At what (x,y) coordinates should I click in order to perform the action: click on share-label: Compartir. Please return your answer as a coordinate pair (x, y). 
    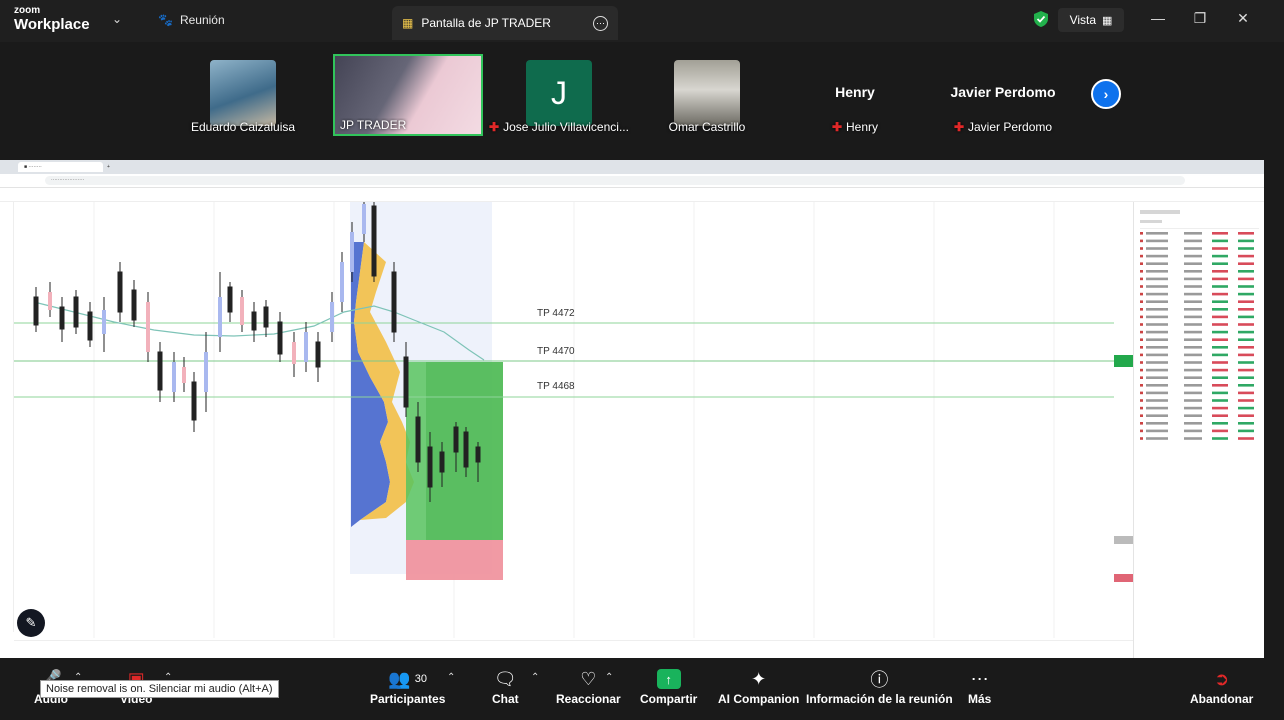
    Looking at the image, I should click on (669, 699).